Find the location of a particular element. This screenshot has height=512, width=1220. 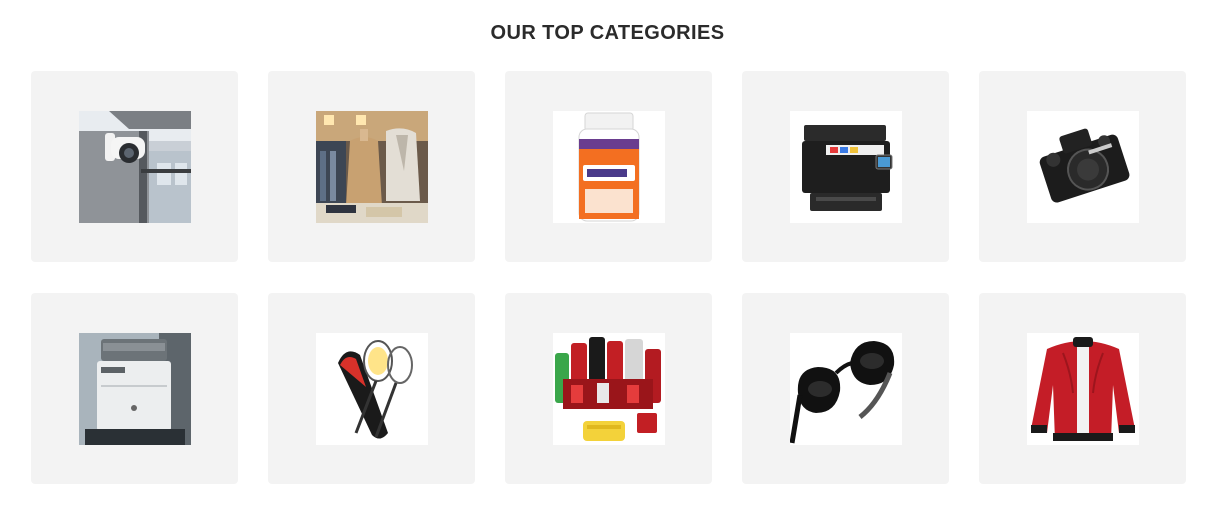

camera-icon is located at coordinates (1082, 166).